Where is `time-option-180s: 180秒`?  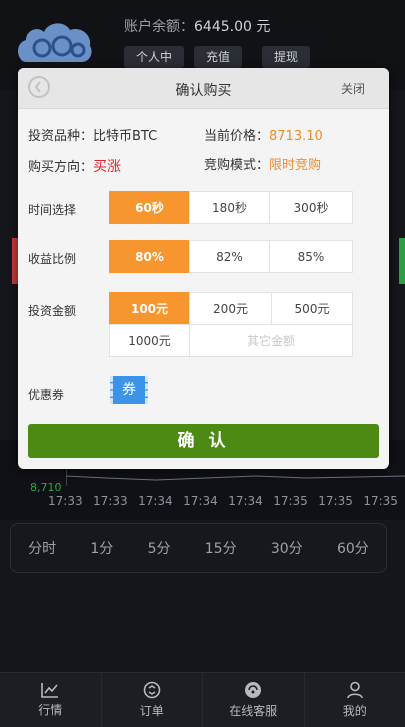
time-option-180s: 180秒 is located at coordinates (229, 207).